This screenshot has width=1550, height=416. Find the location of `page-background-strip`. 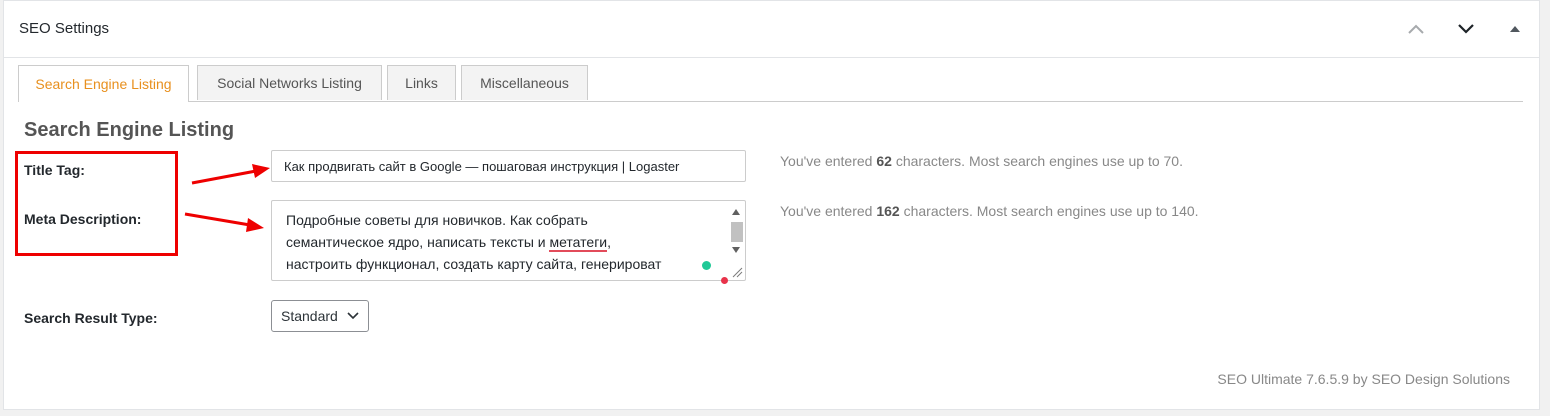

page-background-strip is located at coordinates (775, 413).